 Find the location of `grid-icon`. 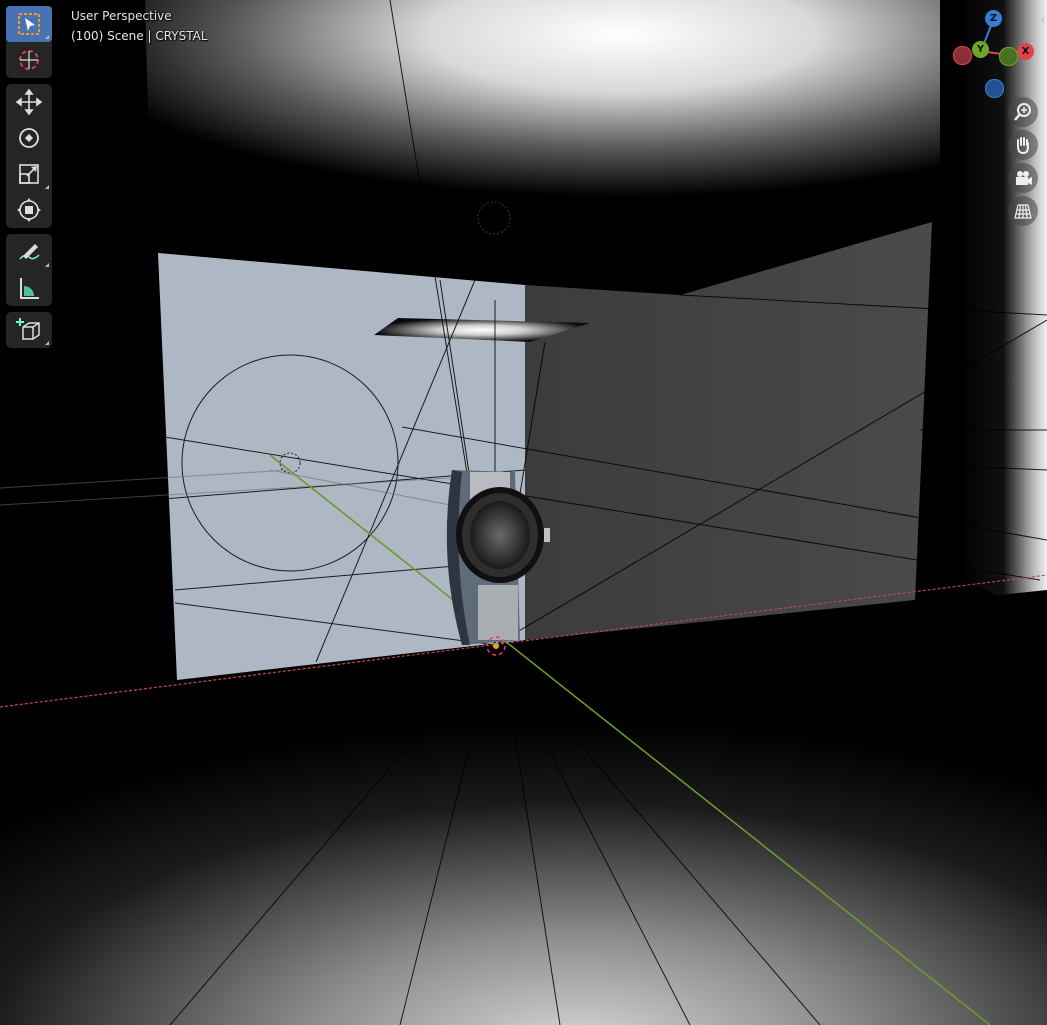

grid-icon is located at coordinates (1023, 211).